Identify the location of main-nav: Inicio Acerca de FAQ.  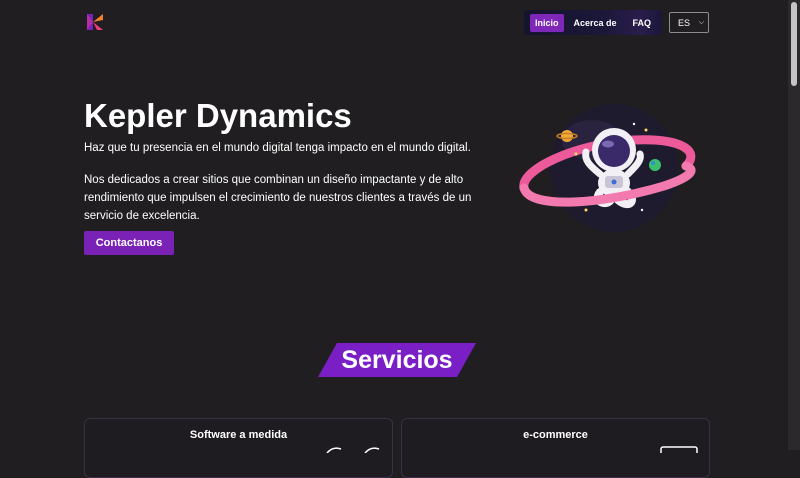
(593, 22).